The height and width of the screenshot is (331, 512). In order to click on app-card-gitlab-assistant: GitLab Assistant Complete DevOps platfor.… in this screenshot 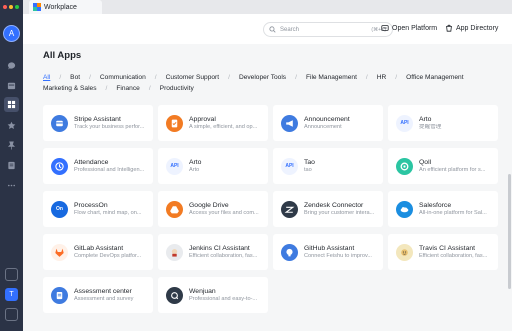, I will do `click(98, 252)`.